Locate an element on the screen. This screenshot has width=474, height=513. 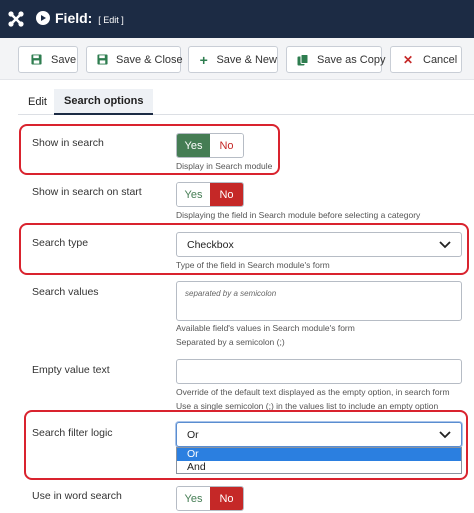
filter-logic-options: Or And is located at coordinates (319, 460).